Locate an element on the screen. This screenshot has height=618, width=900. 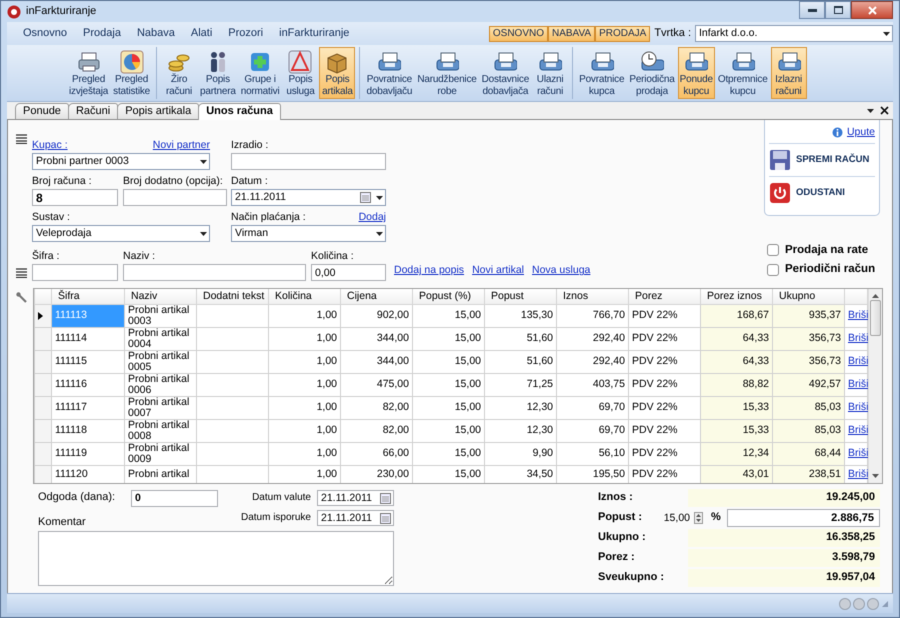
input-field: 8 is located at coordinates (75, 197).